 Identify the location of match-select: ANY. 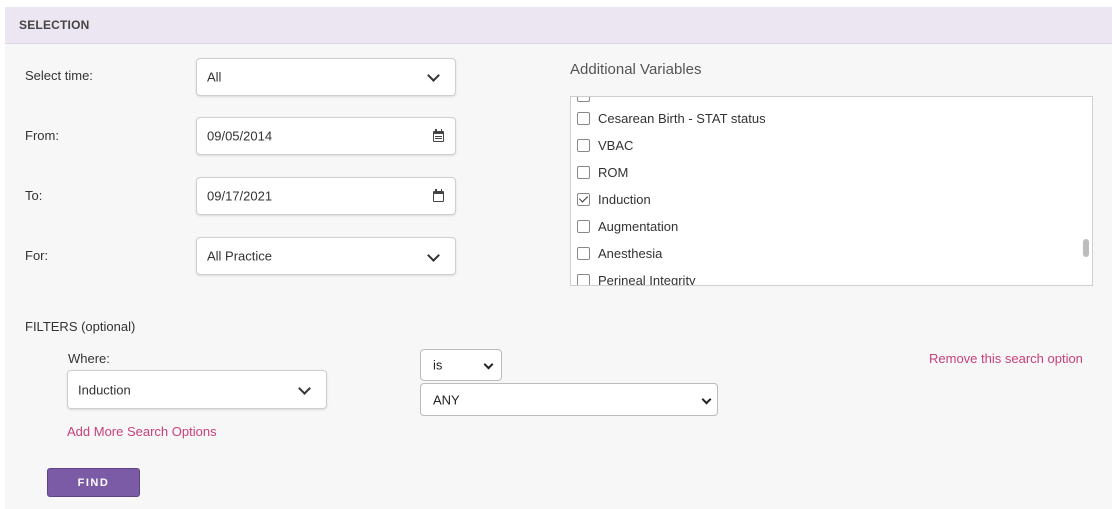
(569, 399).